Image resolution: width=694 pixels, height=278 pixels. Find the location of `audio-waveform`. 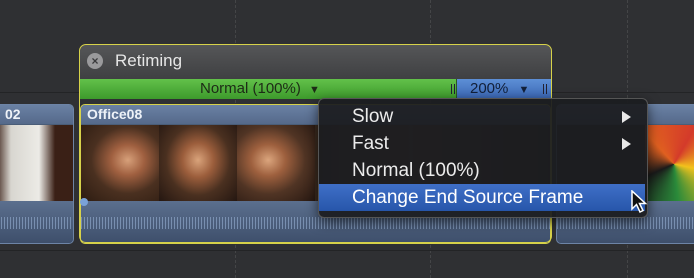

audio-waveform is located at coordinates (36, 222).